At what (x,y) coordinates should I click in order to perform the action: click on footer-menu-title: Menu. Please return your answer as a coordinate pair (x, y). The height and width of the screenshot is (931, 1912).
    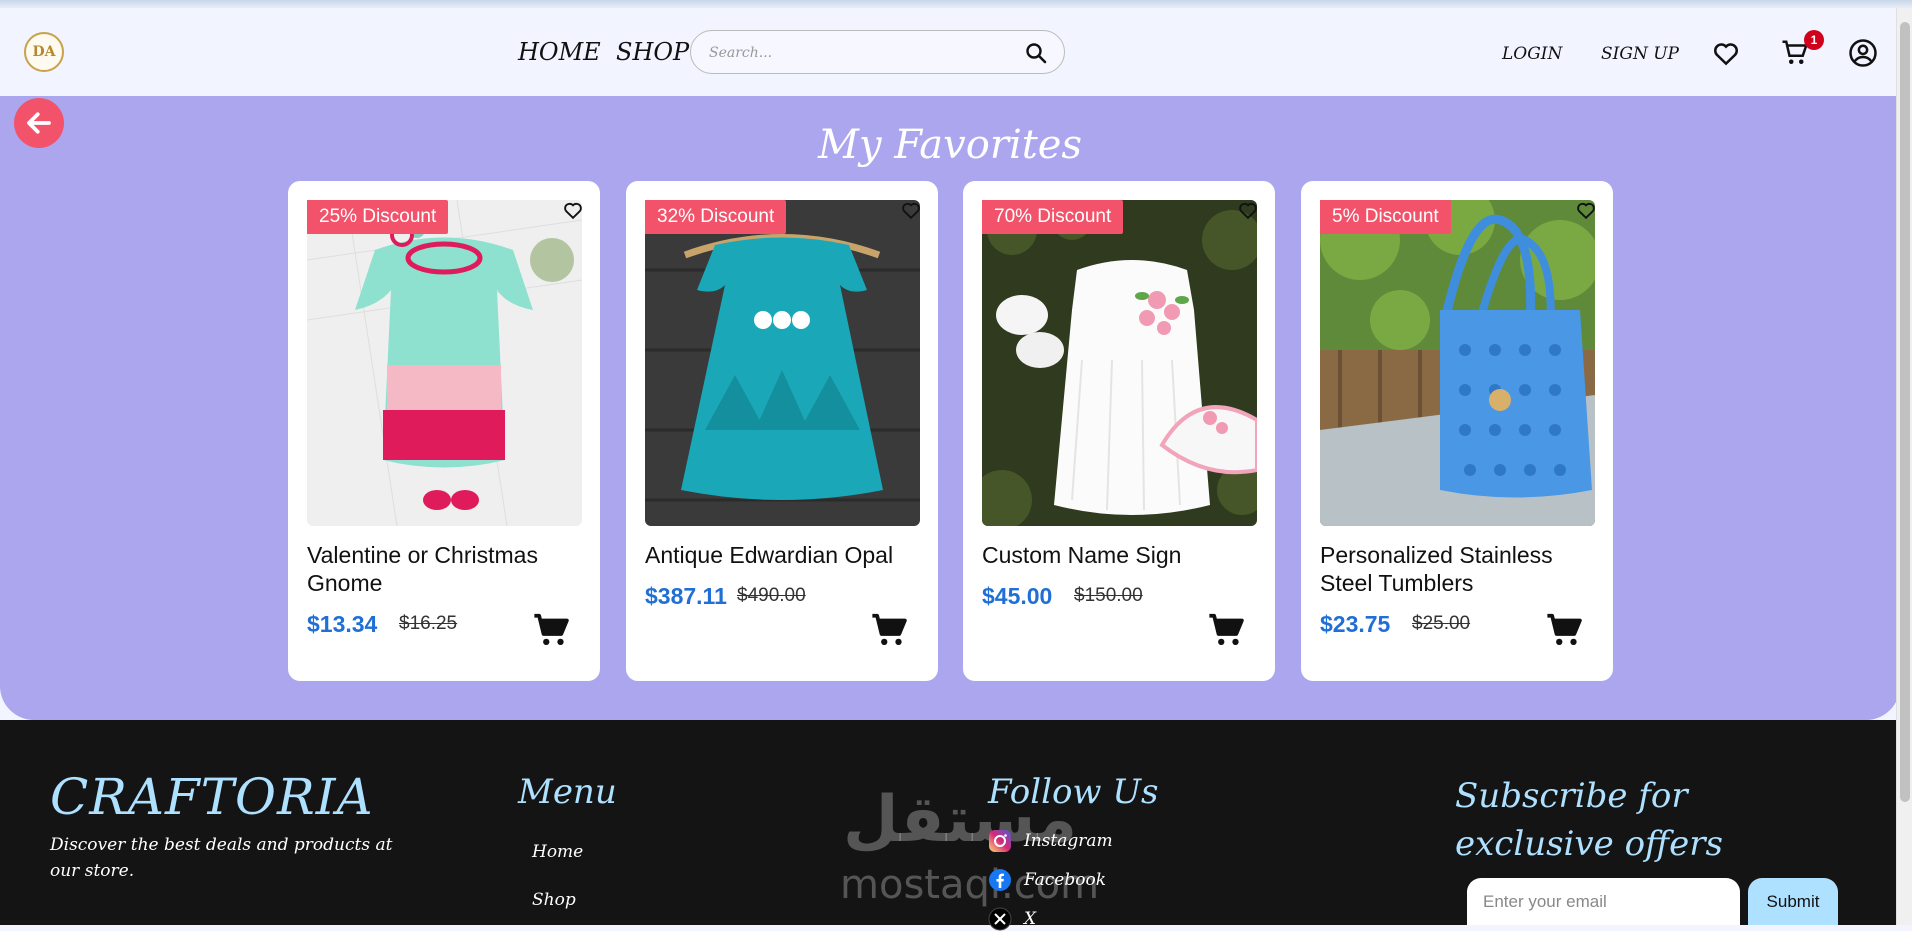
    Looking at the image, I should click on (567, 792).